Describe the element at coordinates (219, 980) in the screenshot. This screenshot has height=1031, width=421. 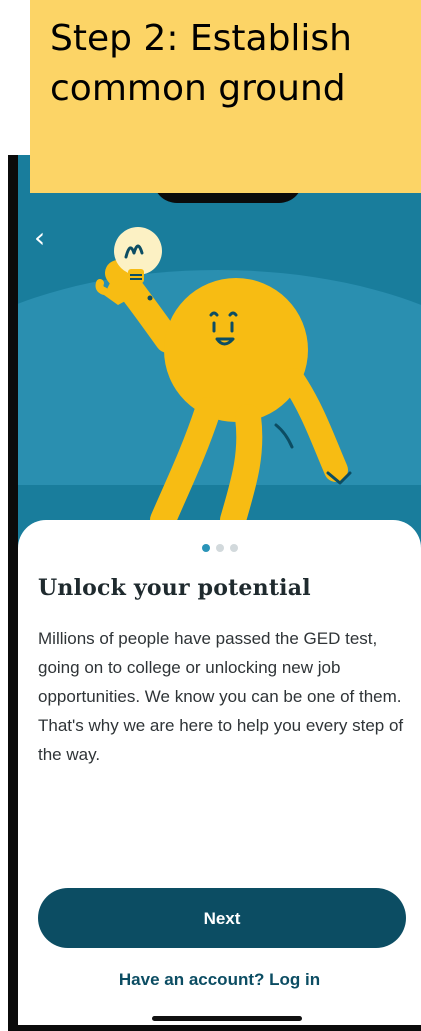
I see `login-link: Have an account? Log in` at that location.